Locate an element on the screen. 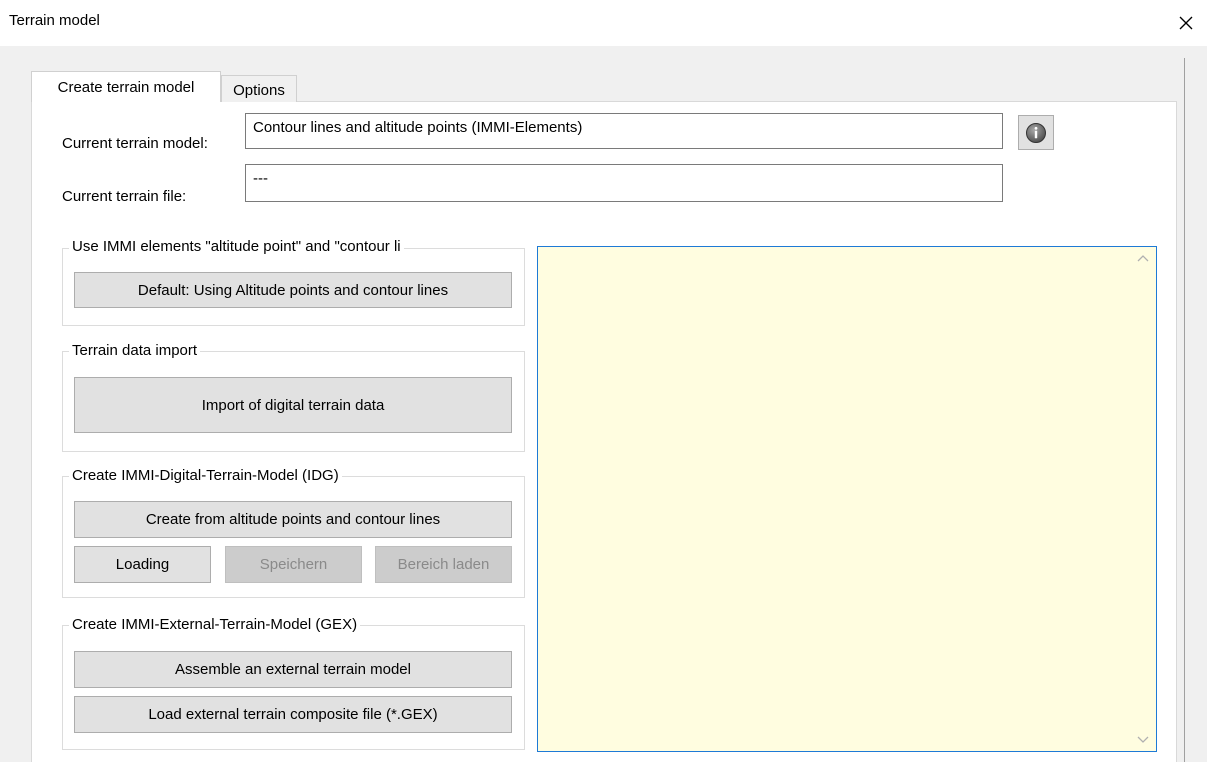 Image resolution: width=1207 pixels, height=762 pixels. chevron-up-icon is located at coordinates (1143, 258).